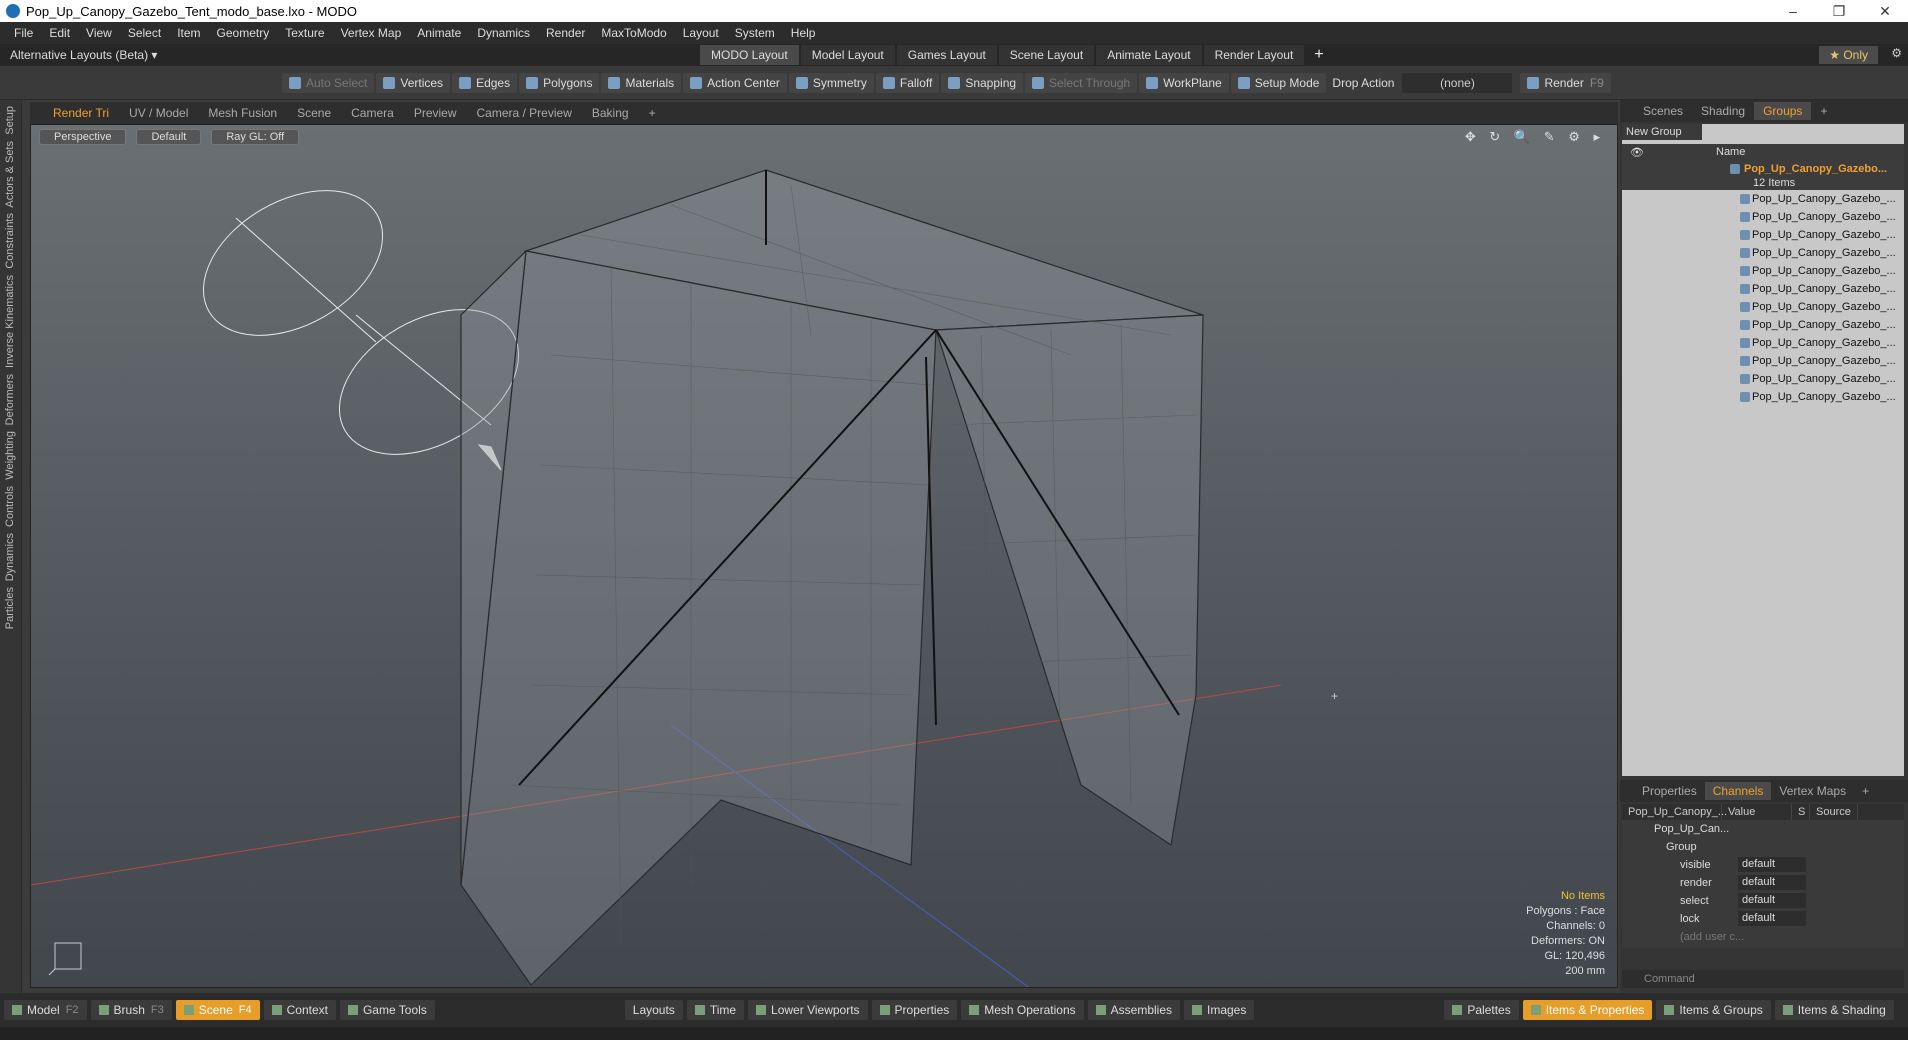 The width and height of the screenshot is (1908, 1040). Describe the element at coordinates (1022, 1010) in the screenshot. I see `mesh-operations-button: Mesh Operations` at that location.